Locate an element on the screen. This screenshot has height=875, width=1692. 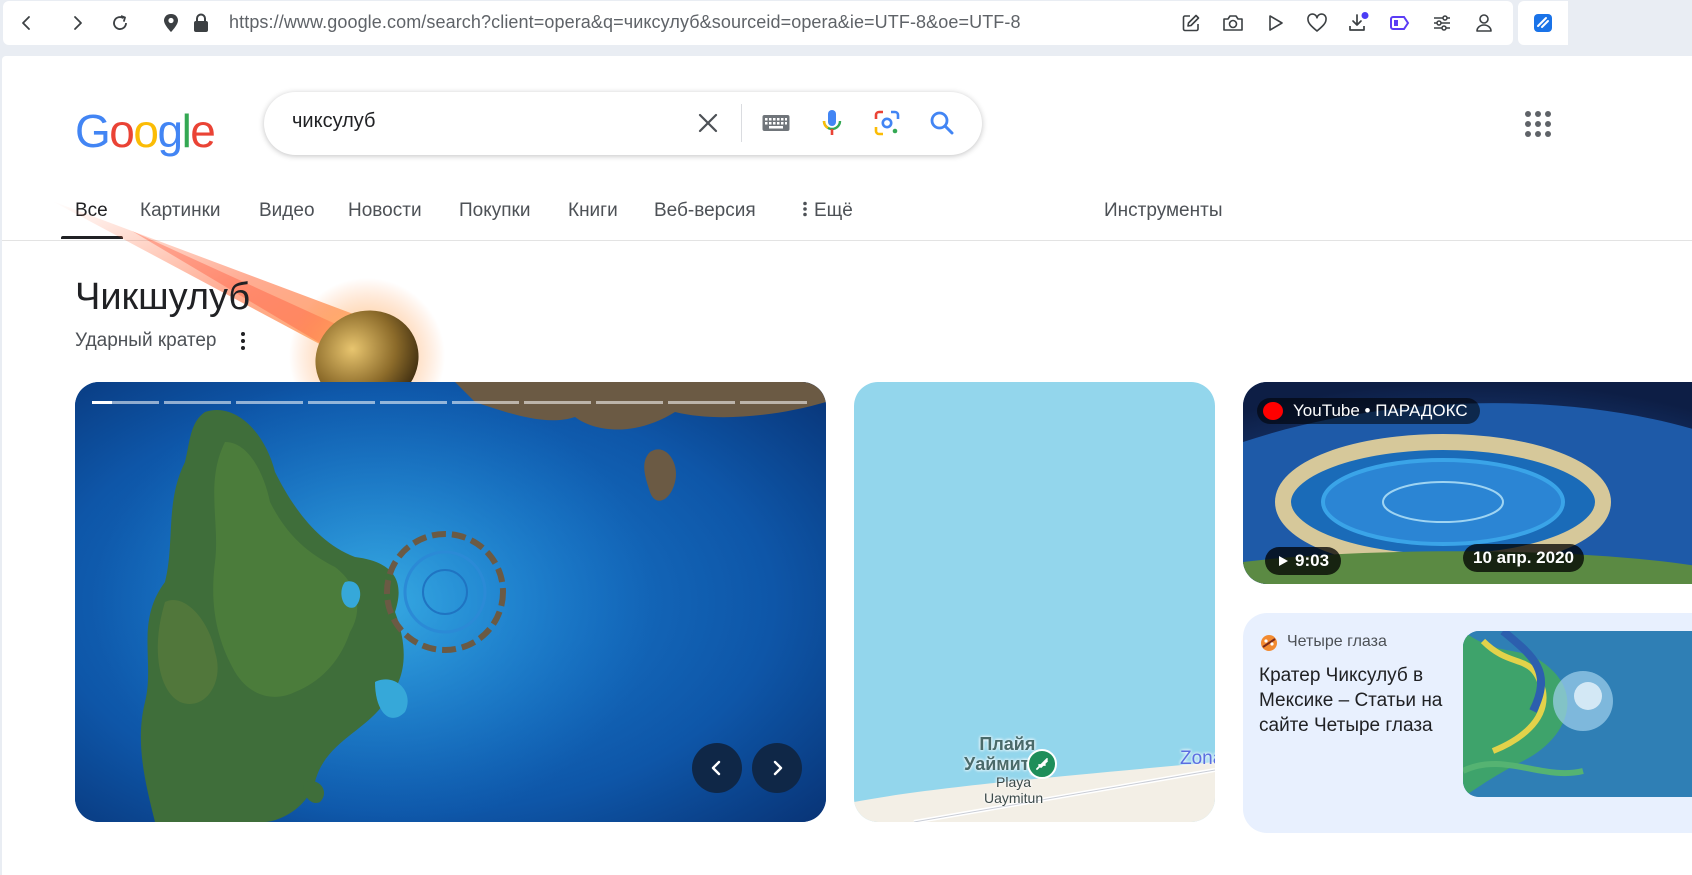
duration-text: 9:03 is located at coordinates (1312, 560).